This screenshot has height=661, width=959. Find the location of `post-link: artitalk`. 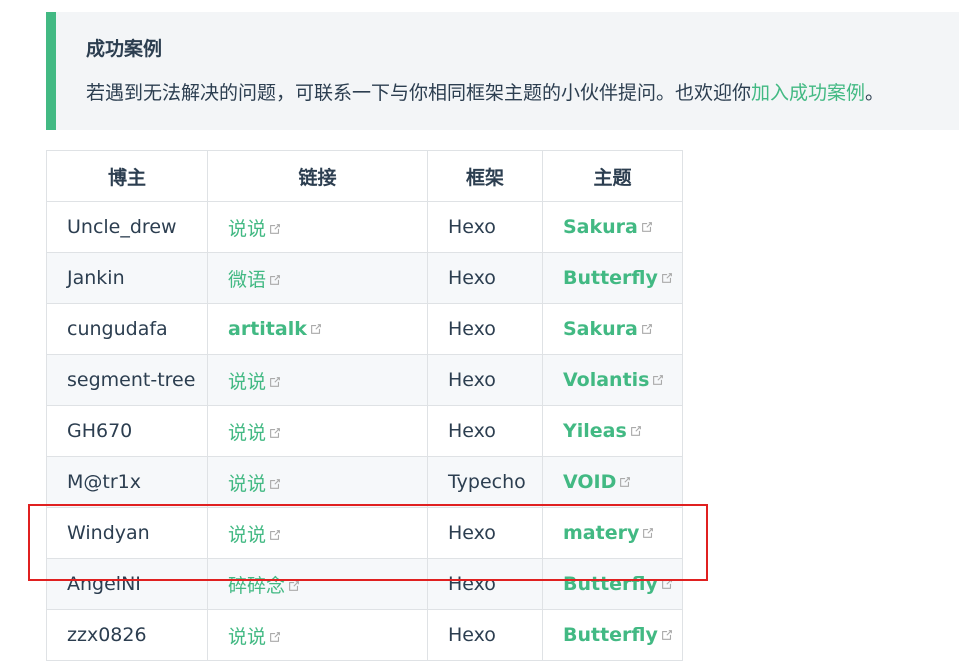

post-link: artitalk is located at coordinates (275, 329).